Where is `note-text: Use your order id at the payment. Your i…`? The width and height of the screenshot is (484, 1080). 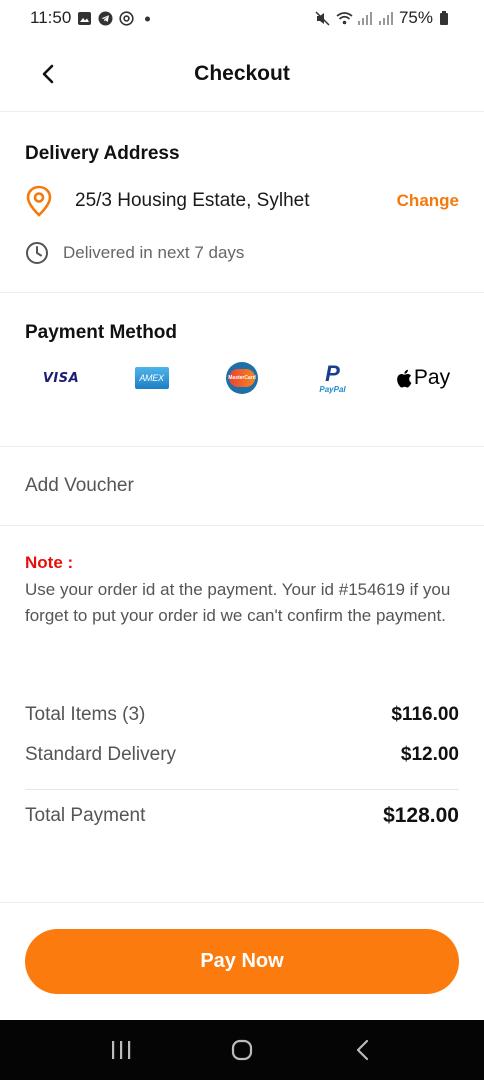 note-text: Use your order id at the payment. Your i… is located at coordinates (238, 602).